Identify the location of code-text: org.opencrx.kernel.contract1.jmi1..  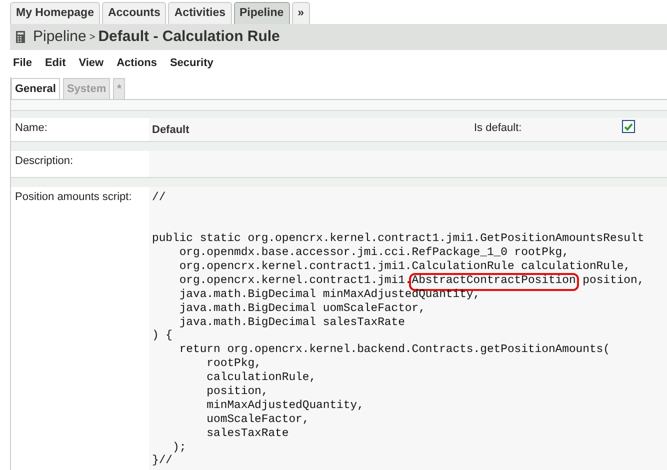
(295, 281).